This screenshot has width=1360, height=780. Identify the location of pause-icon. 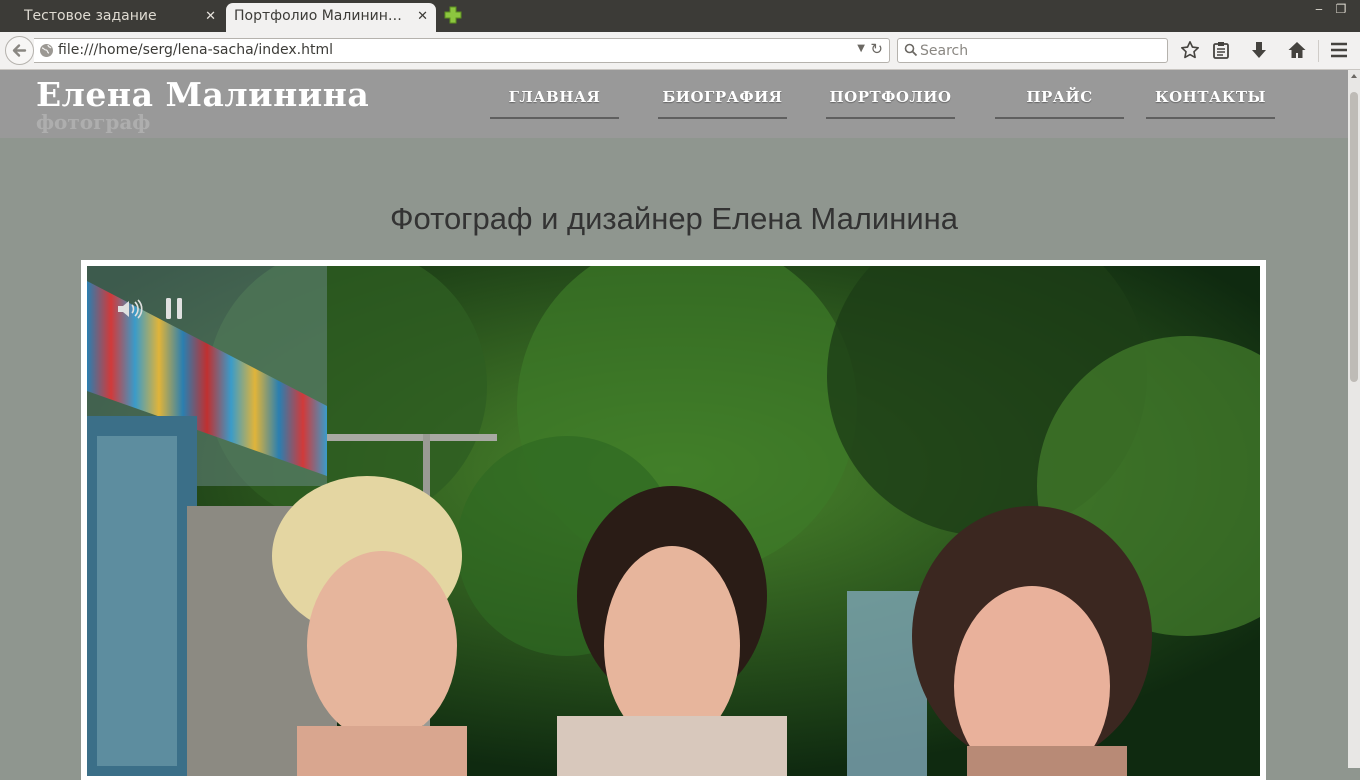
(175, 309).